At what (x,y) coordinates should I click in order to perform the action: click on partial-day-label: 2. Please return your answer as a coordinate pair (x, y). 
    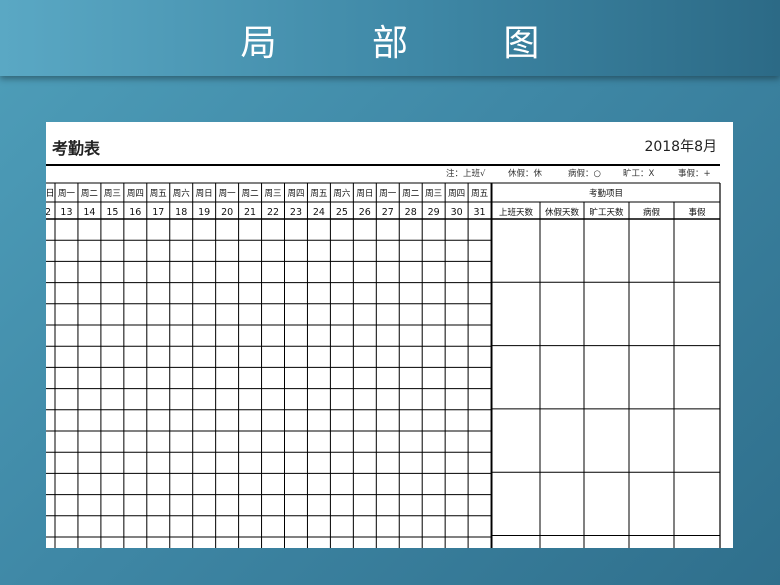
    Looking at the image, I should click on (48, 212).